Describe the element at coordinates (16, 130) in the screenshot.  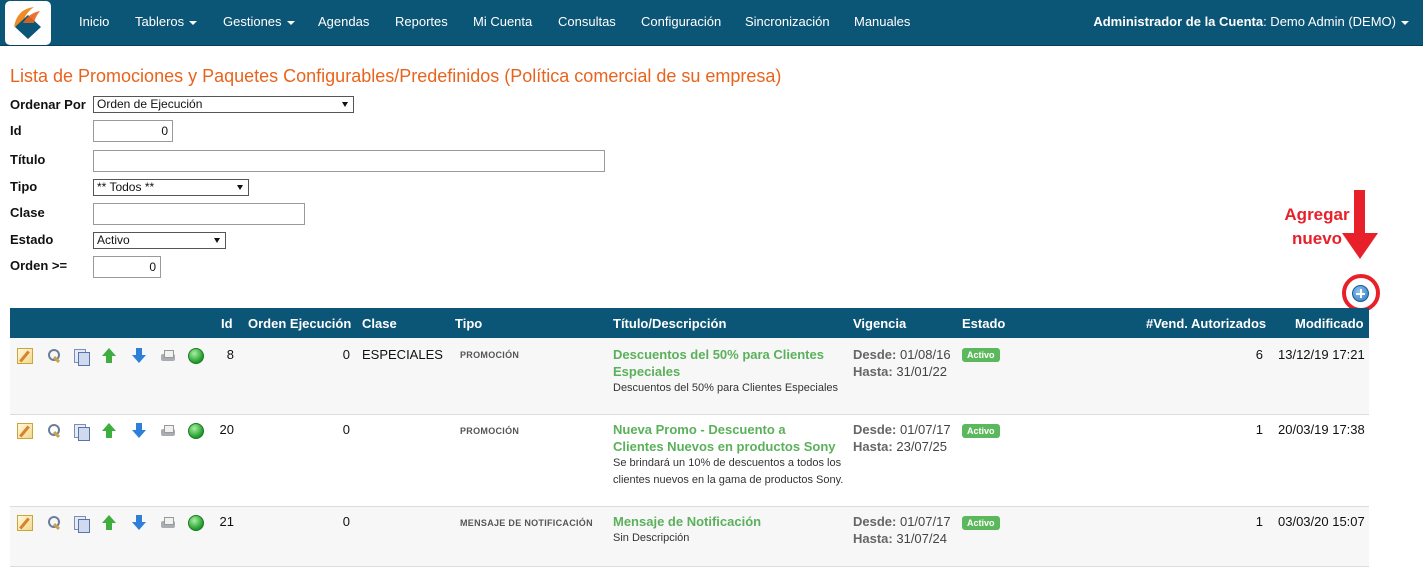
I see `filter-label-id: Id` at that location.